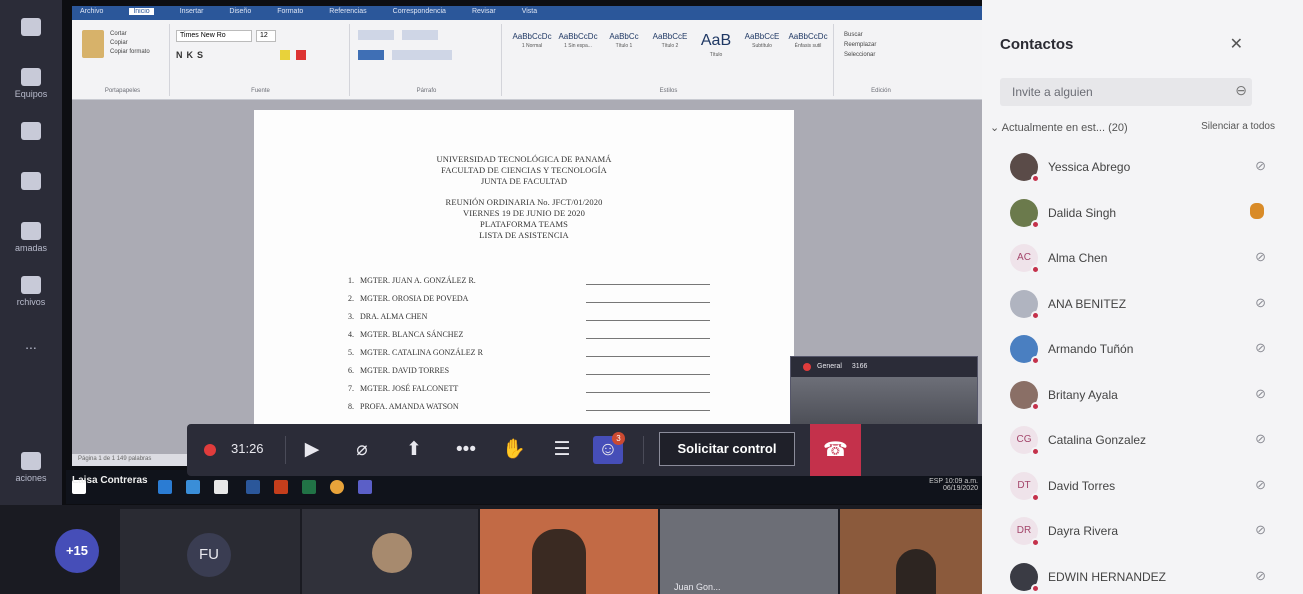 The width and height of the screenshot is (1303, 594). Describe the element at coordinates (312, 450) in the screenshot. I see `camera-icon: ▶` at that location.